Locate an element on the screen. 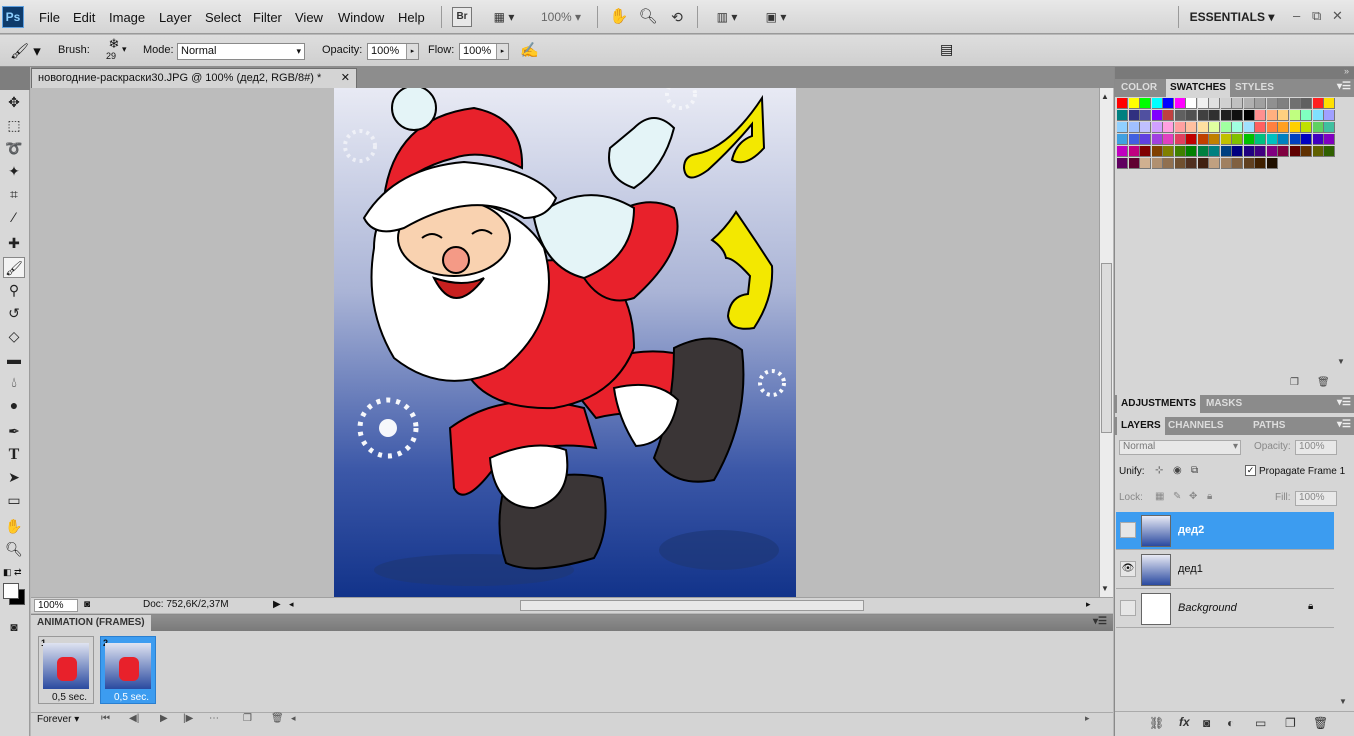 Image resolution: width=1354 pixels, height=736 pixels. dodge-tool-icon: ● is located at coordinates (14, 405).